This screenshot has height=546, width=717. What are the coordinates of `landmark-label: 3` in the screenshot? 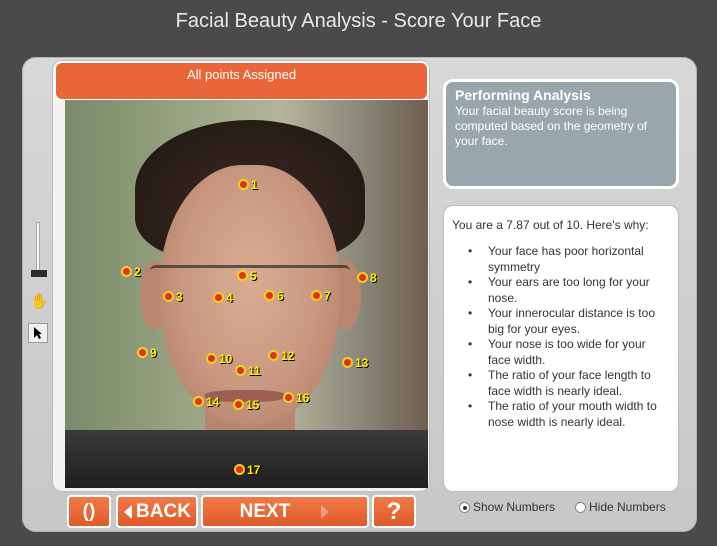 It's located at (179, 297).